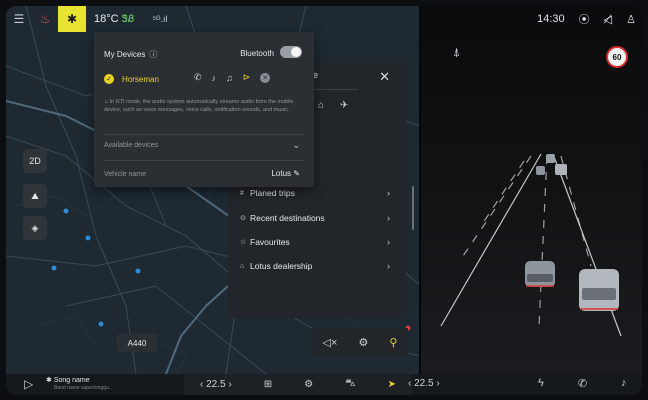 Image resolution: width=648 pixels, height=400 pixels. I want to click on bluetooth-icon: ✱, so click(72, 19).